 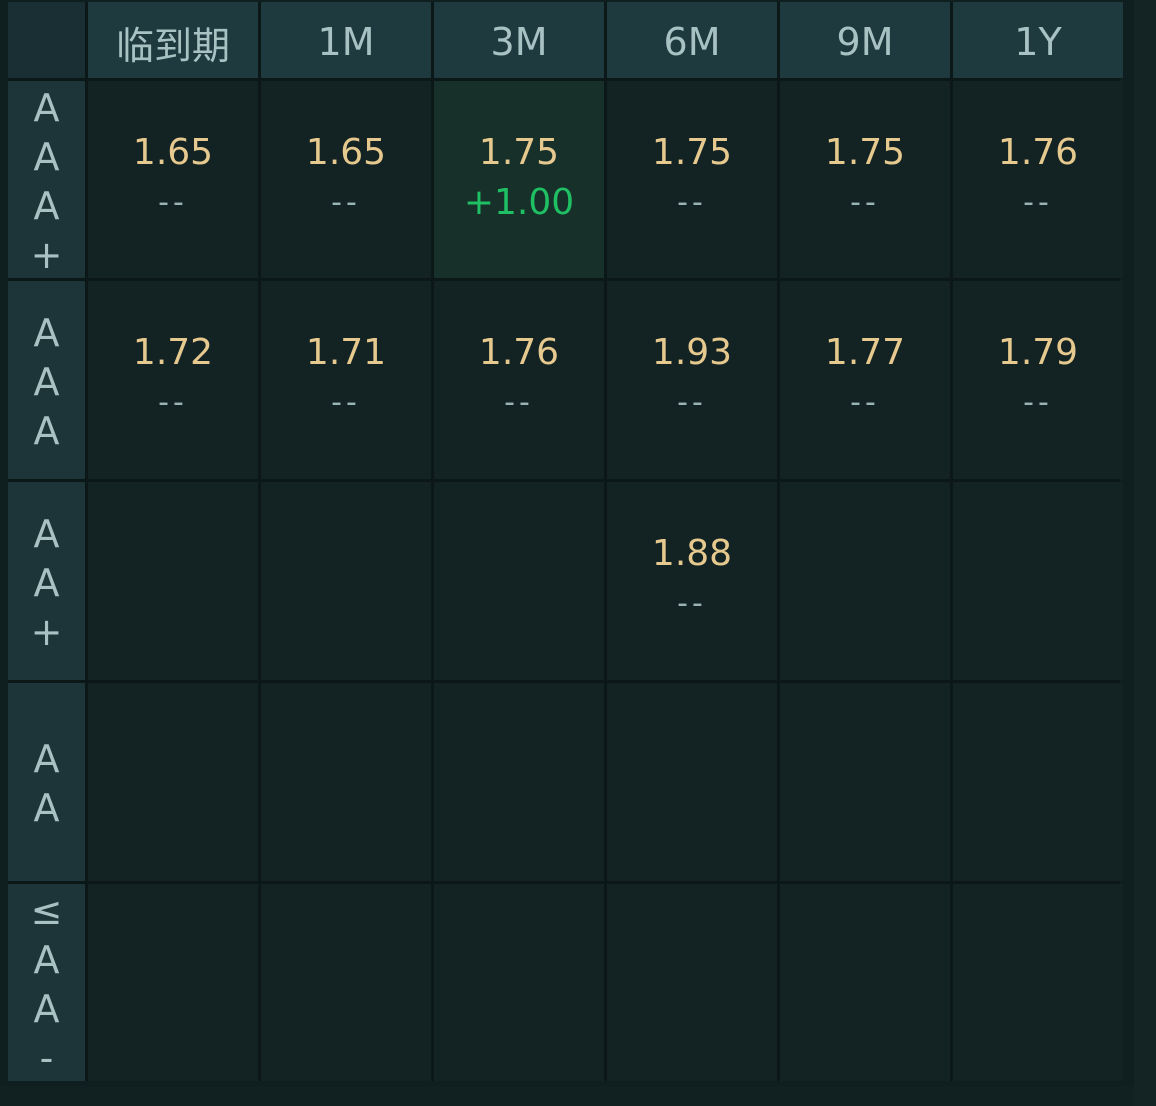 What do you see at coordinates (692, 40) in the screenshot?
I see `column-header-6m: 6M` at bounding box center [692, 40].